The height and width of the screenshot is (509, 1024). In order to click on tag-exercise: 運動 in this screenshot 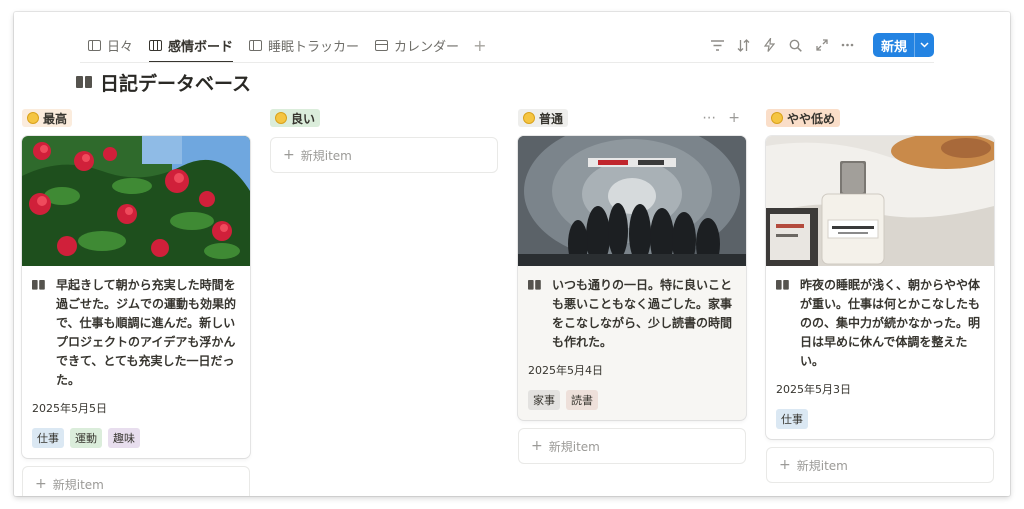, I will do `click(86, 438)`.